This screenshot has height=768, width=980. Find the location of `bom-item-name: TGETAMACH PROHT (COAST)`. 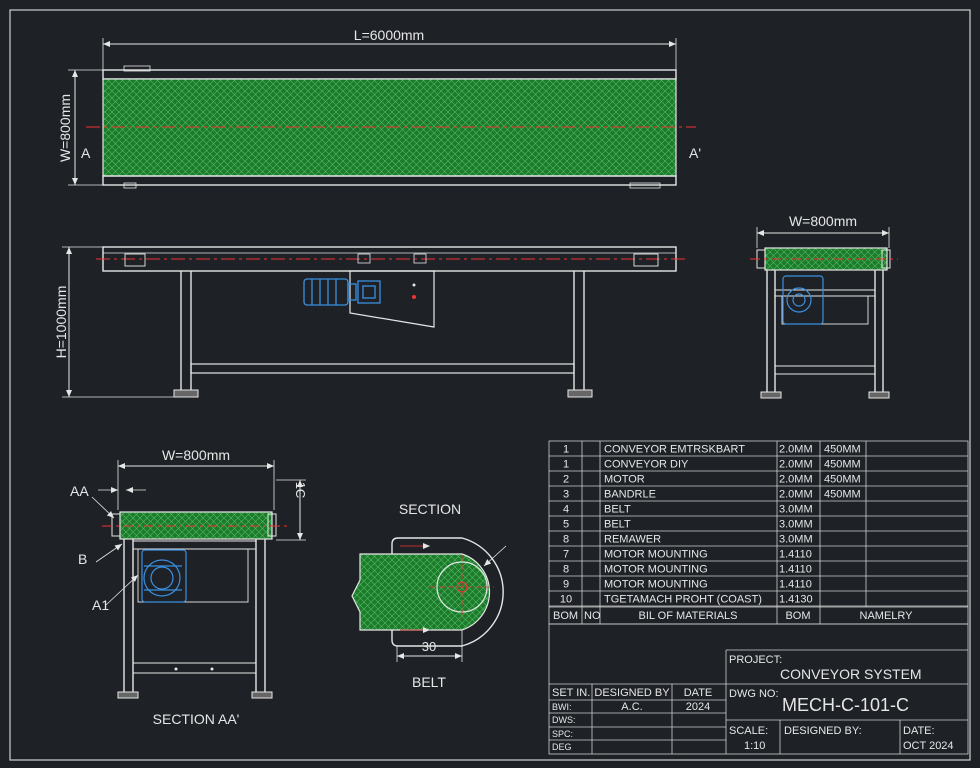

bom-item-name: TGETAMACH PROHT (COAST) is located at coordinates (683, 600).